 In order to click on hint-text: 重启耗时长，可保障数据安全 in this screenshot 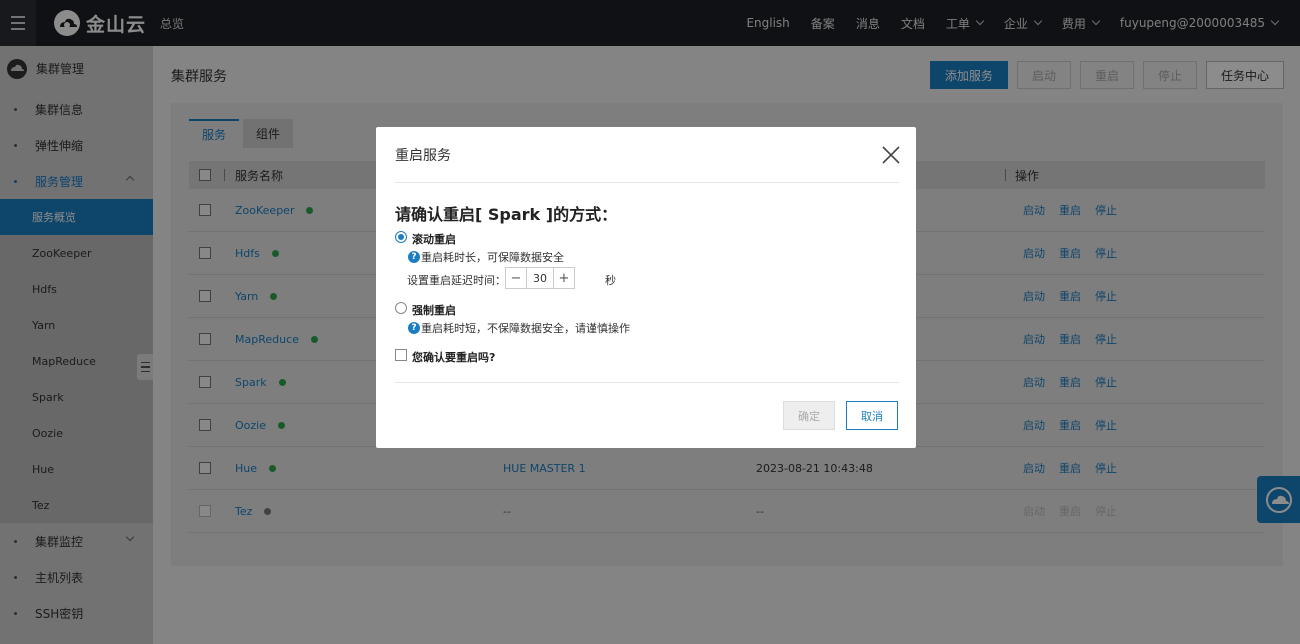, I will do `click(492, 257)`.